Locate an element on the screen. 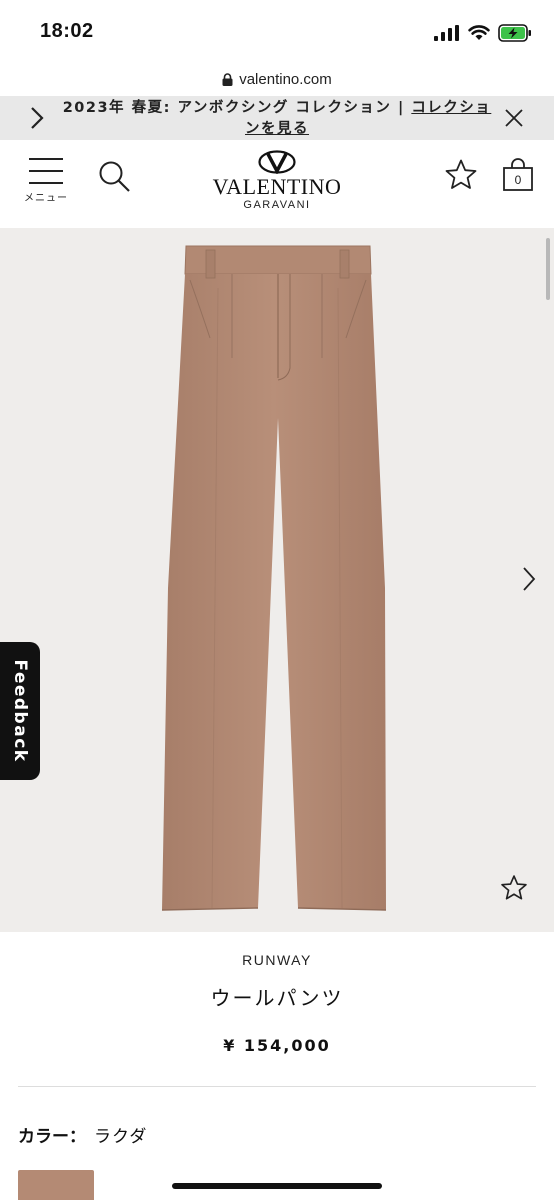 Image resolution: width=554 pixels, height=1200 pixels. site-header: メニュー VALENTINO GARAVANI 0 is located at coordinates (277, 184).